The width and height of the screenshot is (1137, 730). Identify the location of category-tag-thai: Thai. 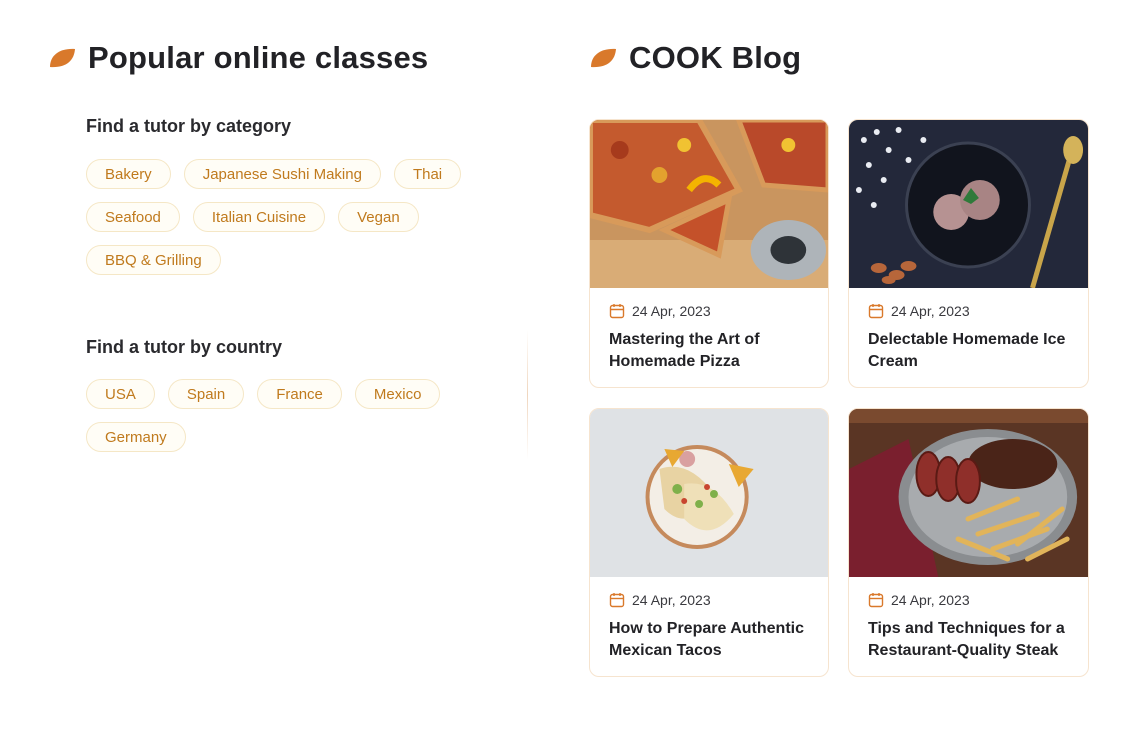
(427, 174).